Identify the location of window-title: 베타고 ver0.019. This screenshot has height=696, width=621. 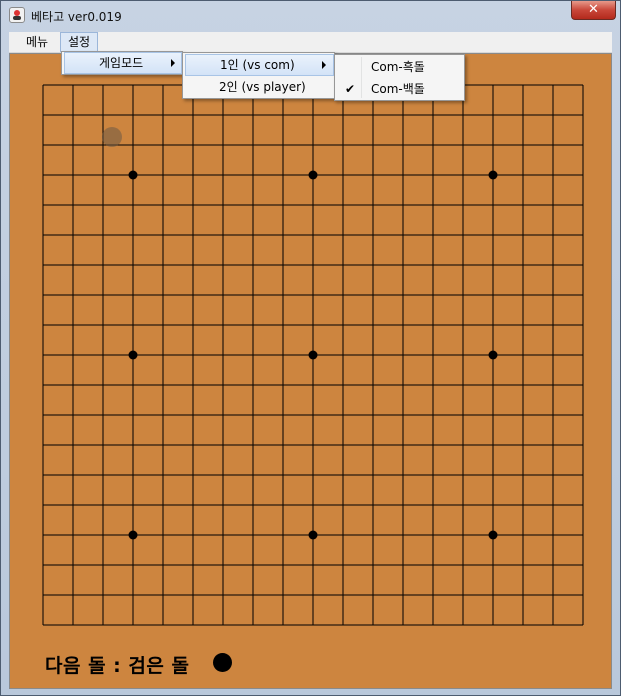
(76, 17).